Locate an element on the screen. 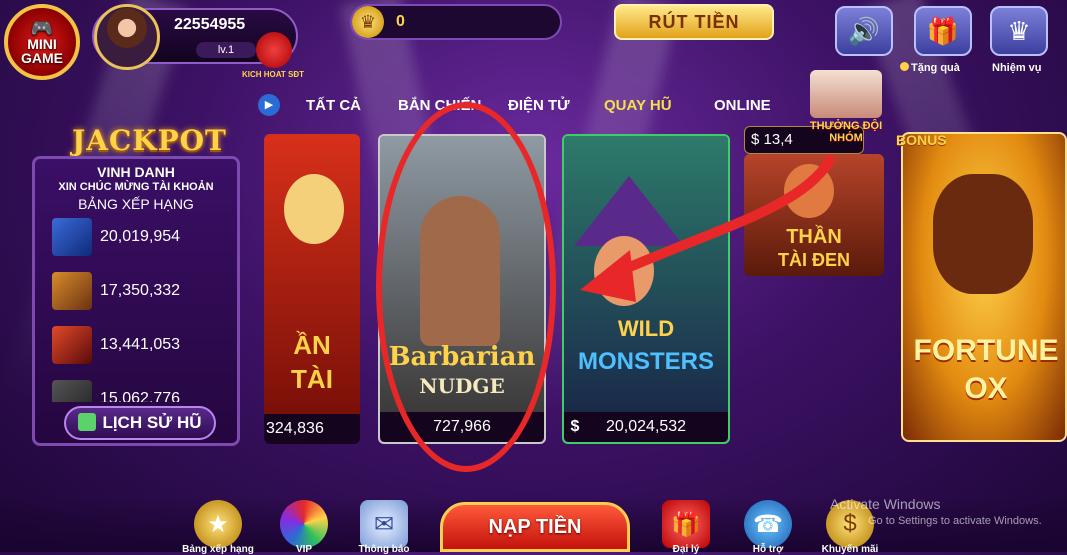 The width and height of the screenshot is (1067, 555). tab-jackpot: QUAY HŨ is located at coordinates (638, 105).